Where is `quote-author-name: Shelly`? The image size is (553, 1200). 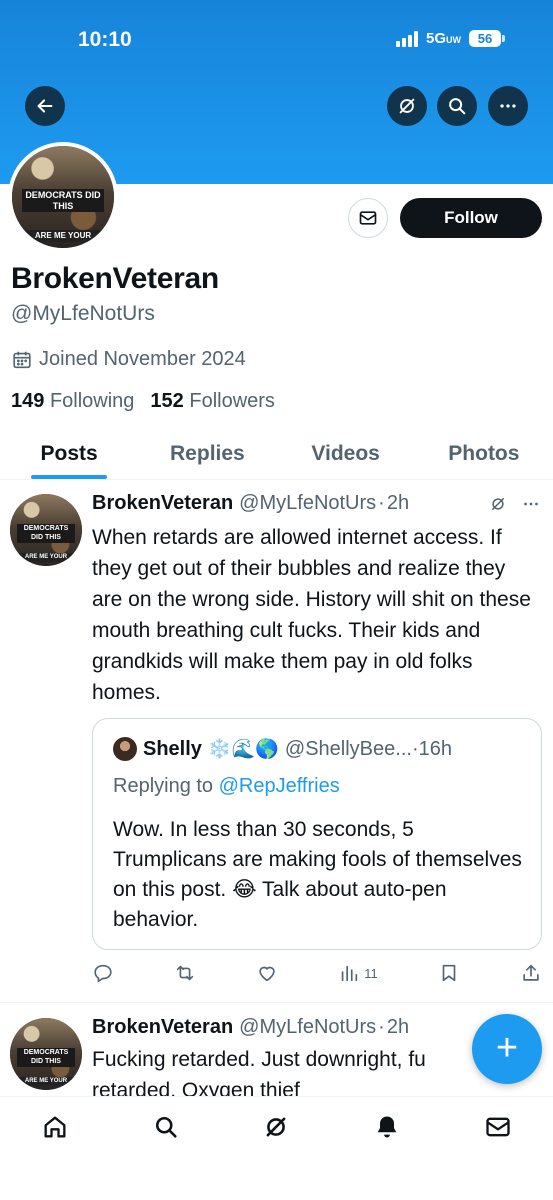 quote-author-name: Shelly is located at coordinates (172, 748).